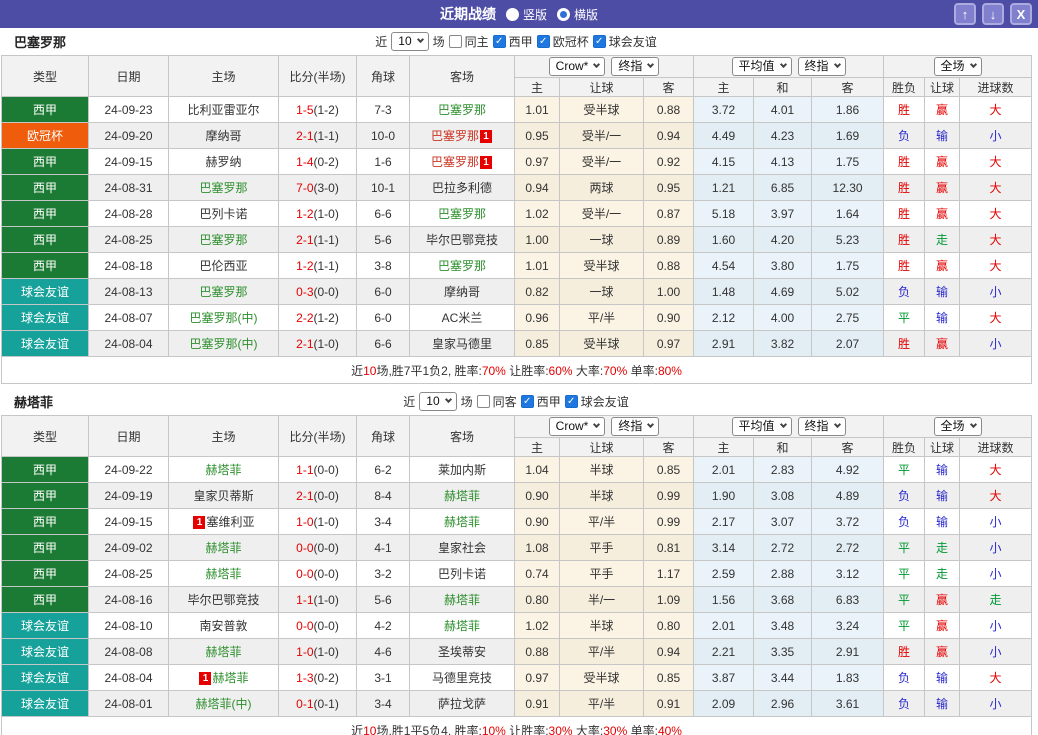 This screenshot has width=1038, height=735. I want to click on move-up-button: ↑, so click(965, 14).